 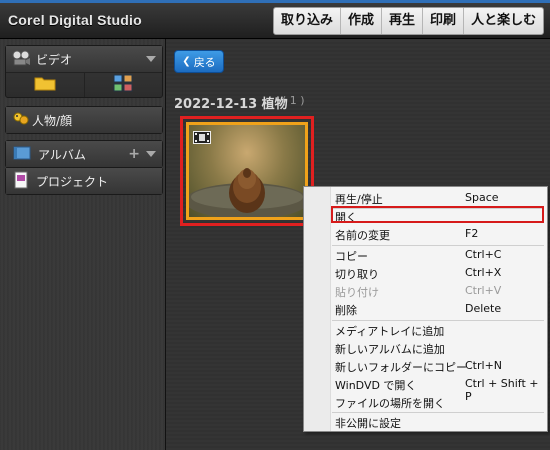 I want to click on menu-play: 再生, so click(x=403, y=21).